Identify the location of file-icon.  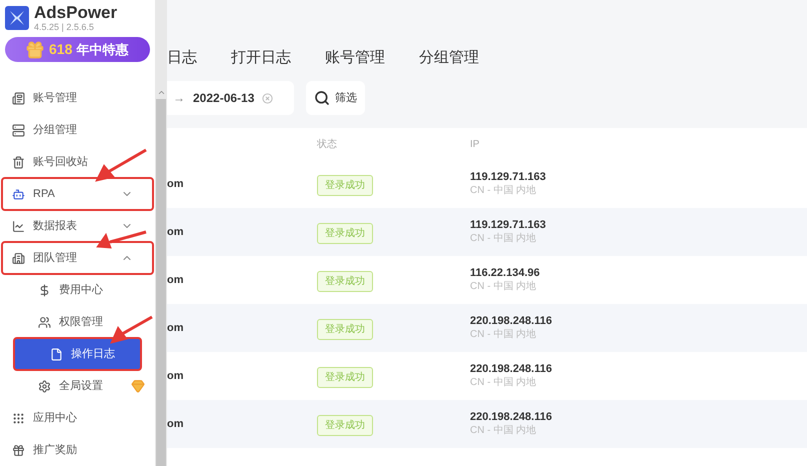
(56, 354).